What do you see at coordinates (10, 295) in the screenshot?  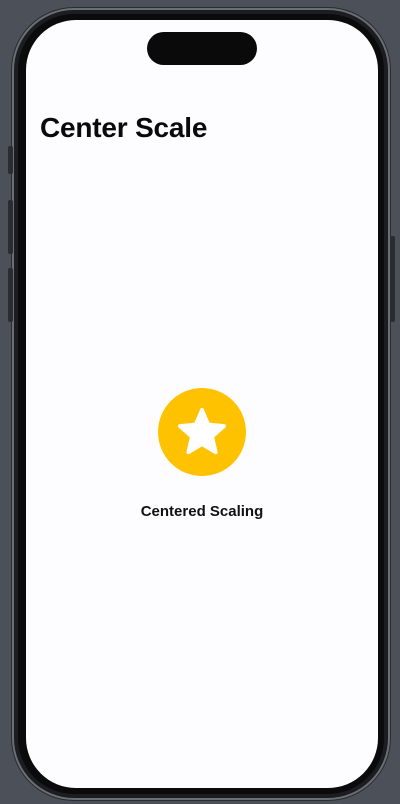 I see `volume-down-button` at bounding box center [10, 295].